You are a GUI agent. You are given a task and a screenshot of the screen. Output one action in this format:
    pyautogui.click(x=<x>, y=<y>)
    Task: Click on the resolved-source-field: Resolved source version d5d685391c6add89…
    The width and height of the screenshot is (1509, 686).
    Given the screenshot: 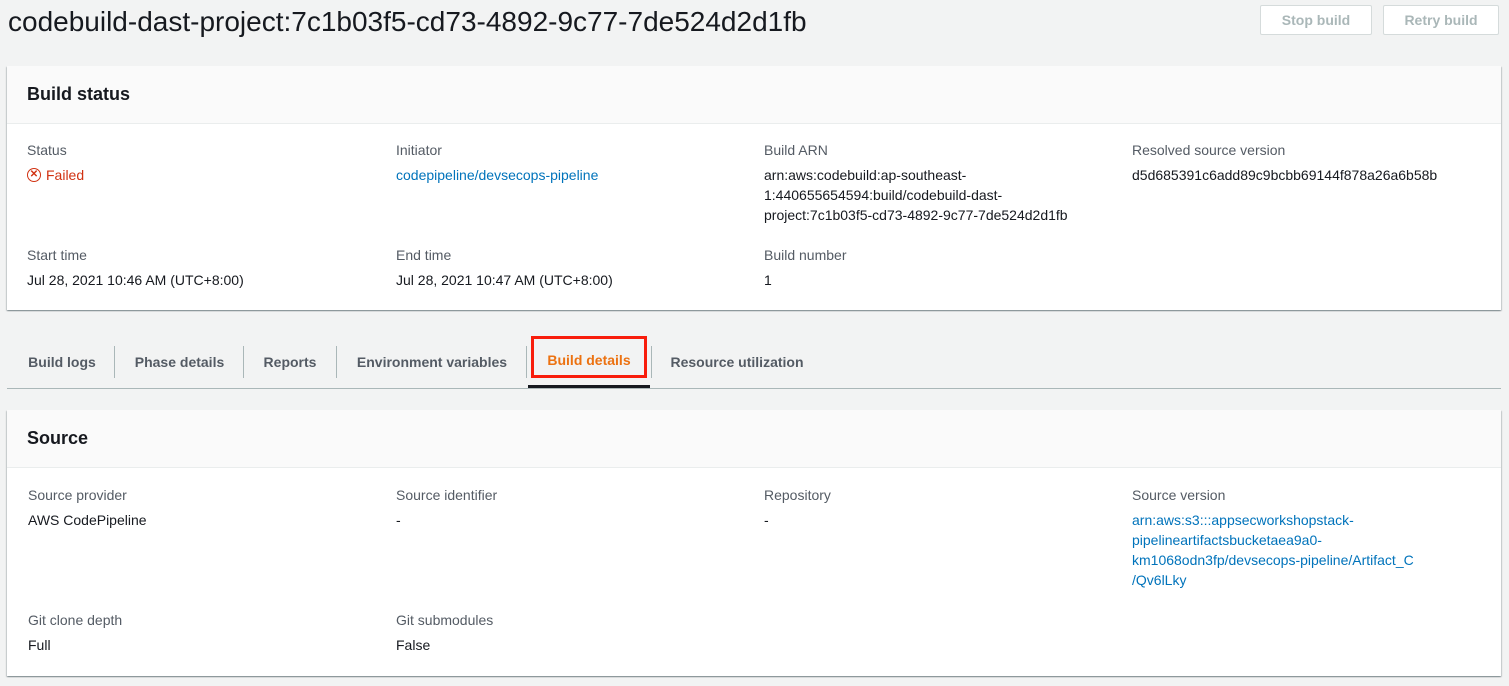 What is the action you would take?
    pyautogui.click(x=1284, y=162)
    